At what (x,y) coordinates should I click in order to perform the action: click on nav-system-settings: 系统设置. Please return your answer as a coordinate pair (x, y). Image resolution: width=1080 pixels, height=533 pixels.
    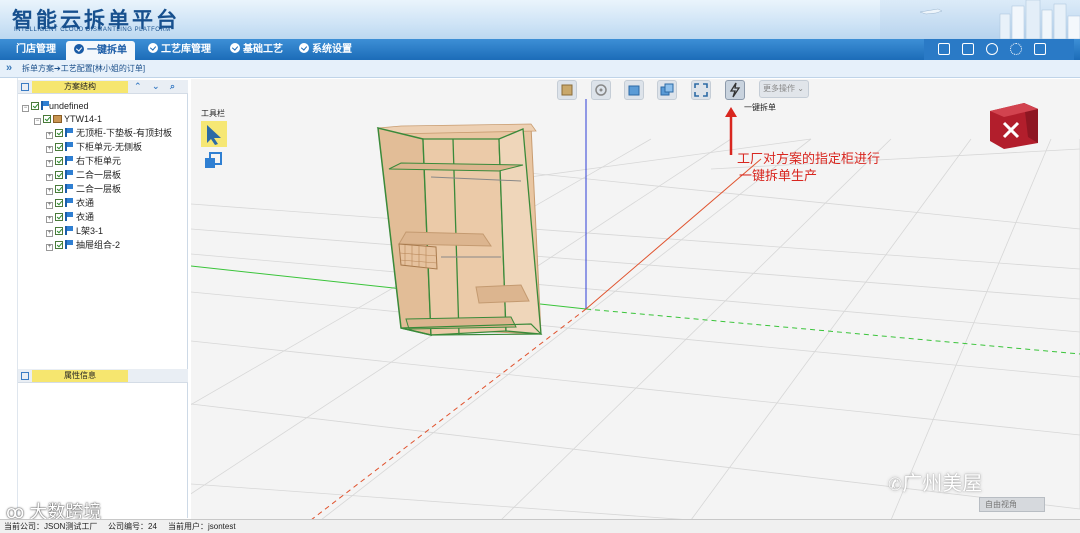
    Looking at the image, I should click on (325, 49).